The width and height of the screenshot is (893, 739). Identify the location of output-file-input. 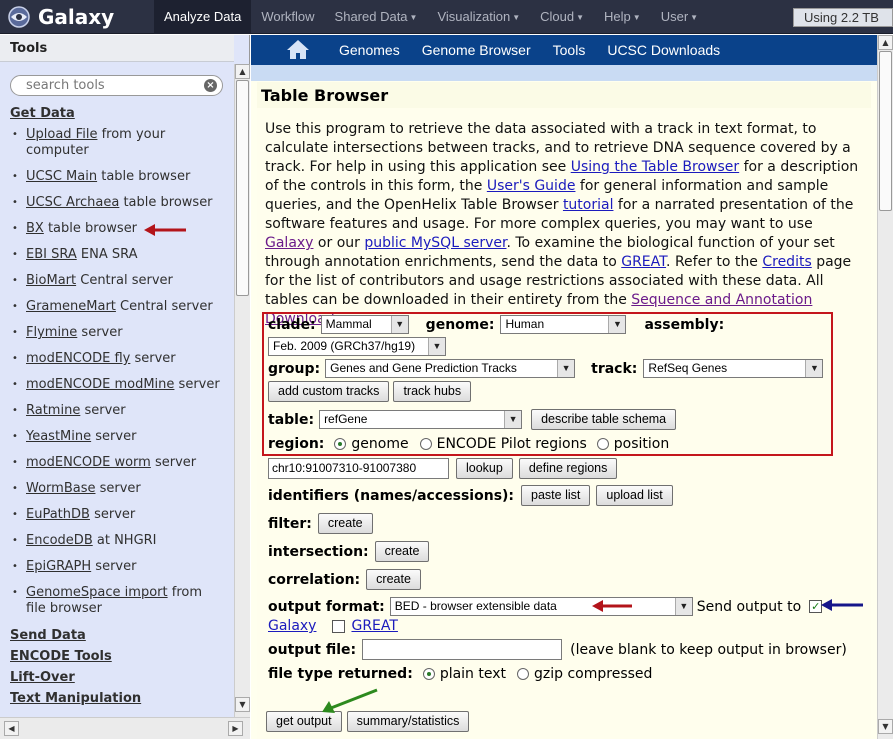
(462, 649).